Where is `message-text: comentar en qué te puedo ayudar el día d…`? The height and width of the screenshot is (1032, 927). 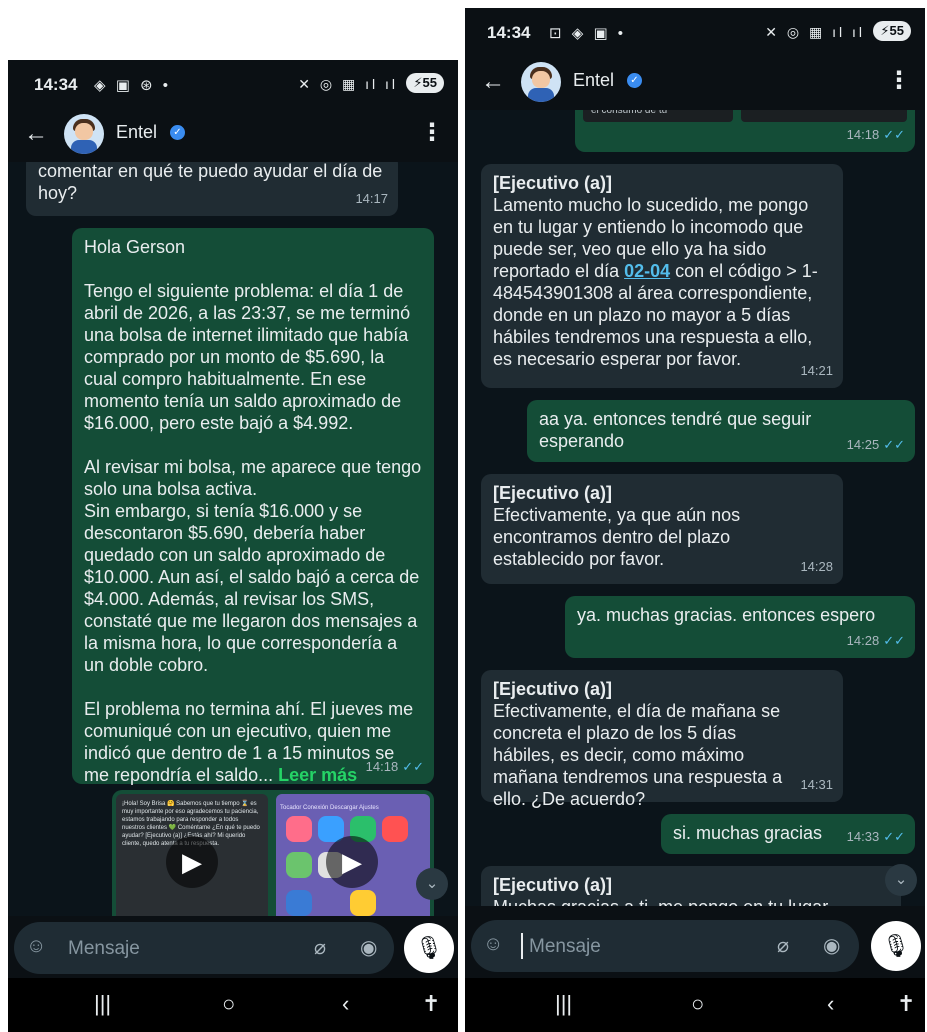
message-text: comentar en qué te puedo ayudar el día d… is located at coordinates (213, 182).